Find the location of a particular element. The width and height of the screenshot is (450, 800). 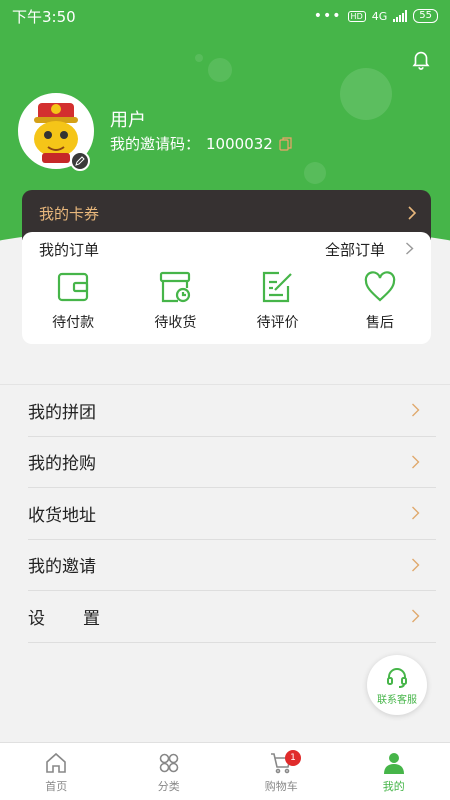

order-item-label: 待付款 is located at coordinates (73, 323).